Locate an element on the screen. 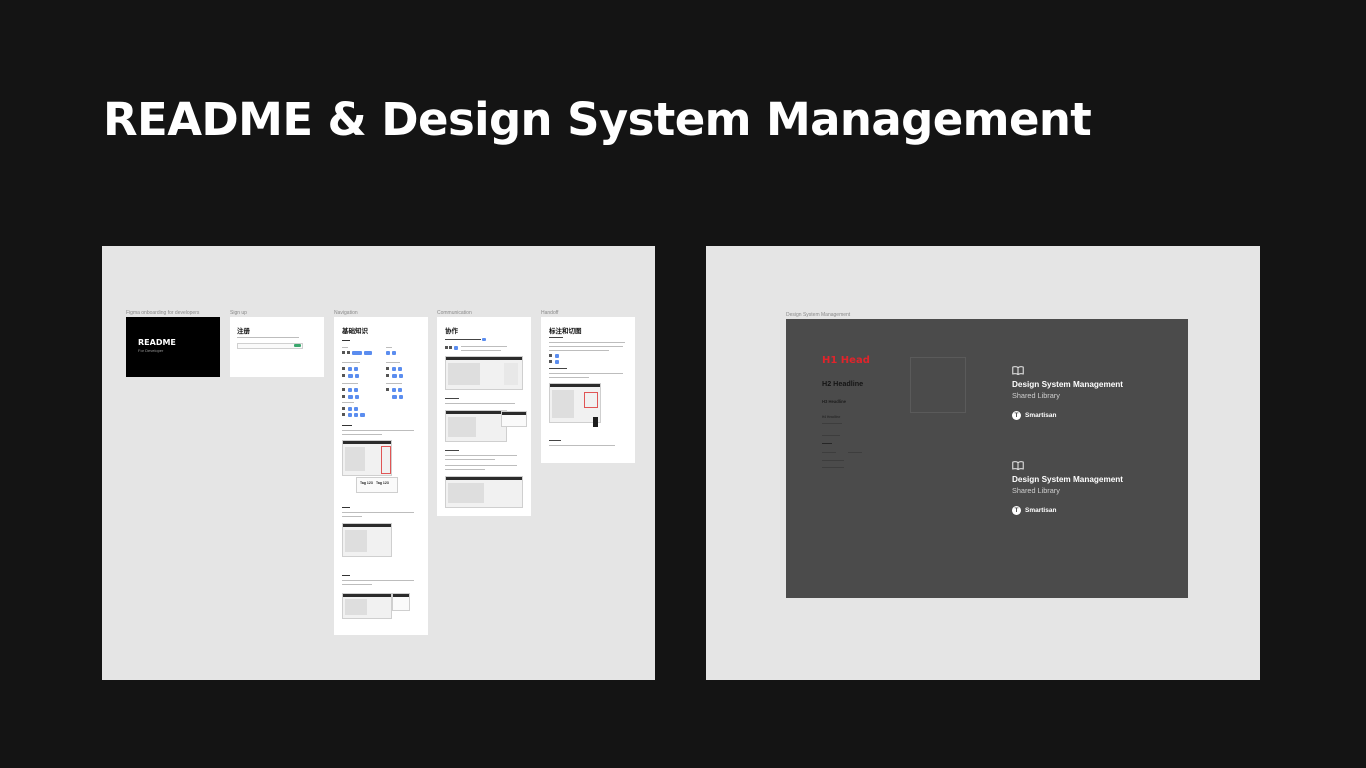 Image resolution: width=1366 pixels, height=768 pixels. frame-label-communication: Communication is located at coordinates (454, 313).